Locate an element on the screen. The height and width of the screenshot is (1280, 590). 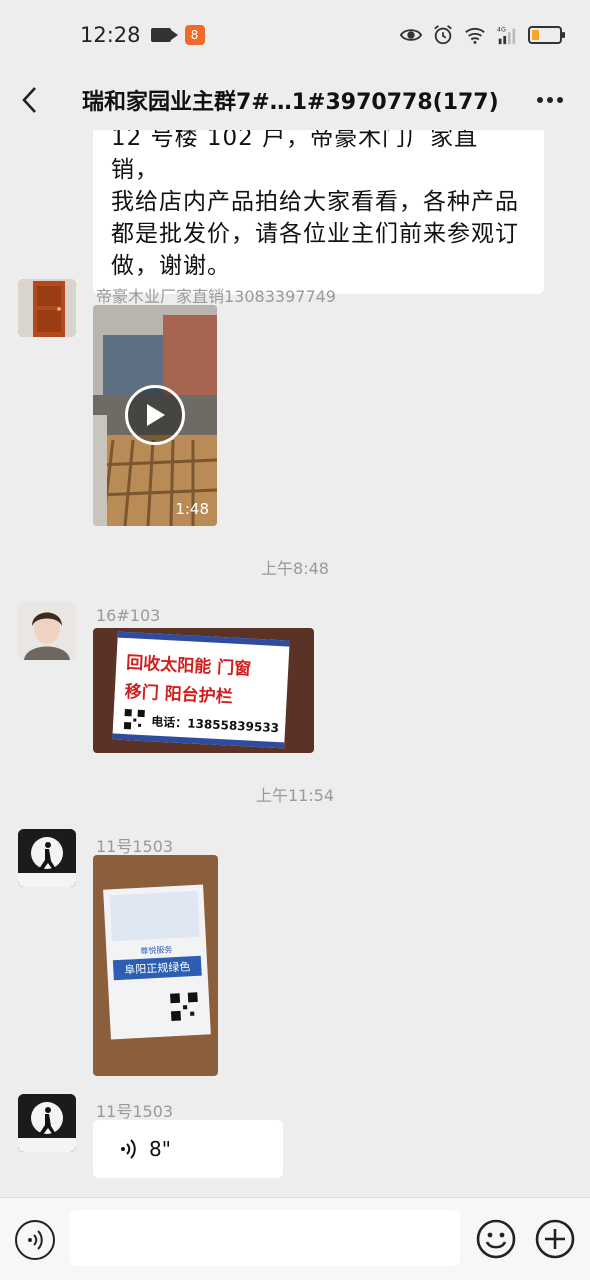
back-button is located at coordinates (30, 100).